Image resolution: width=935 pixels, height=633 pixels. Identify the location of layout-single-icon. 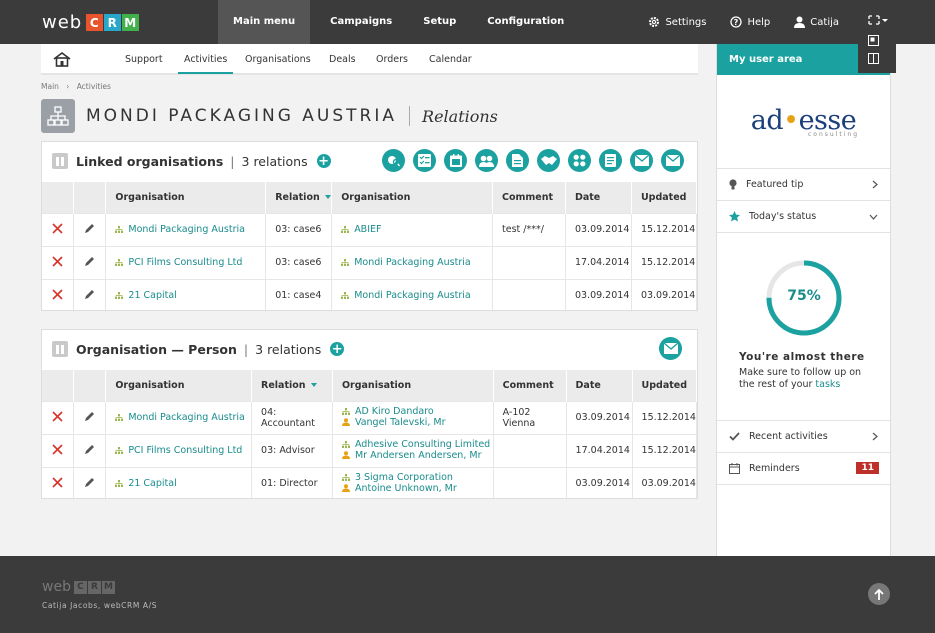
(873, 40).